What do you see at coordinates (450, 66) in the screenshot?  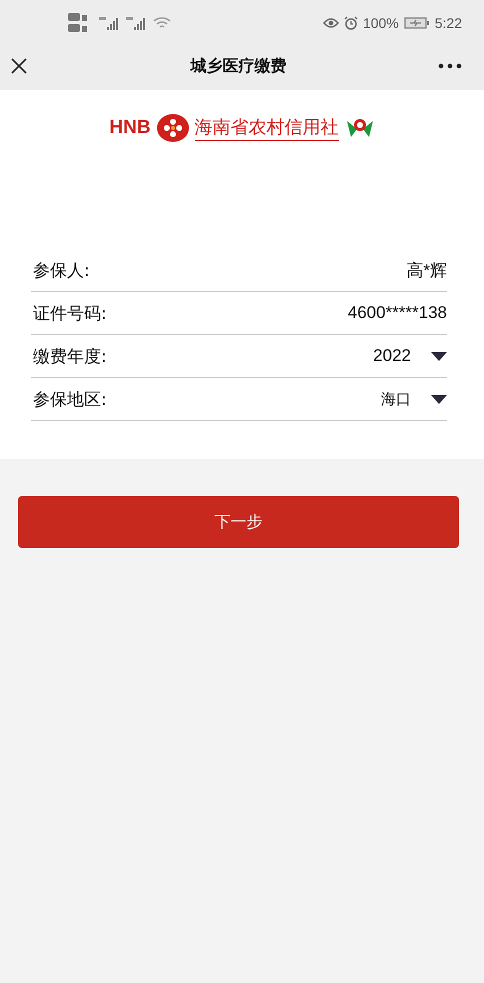 I see `more-icon` at bounding box center [450, 66].